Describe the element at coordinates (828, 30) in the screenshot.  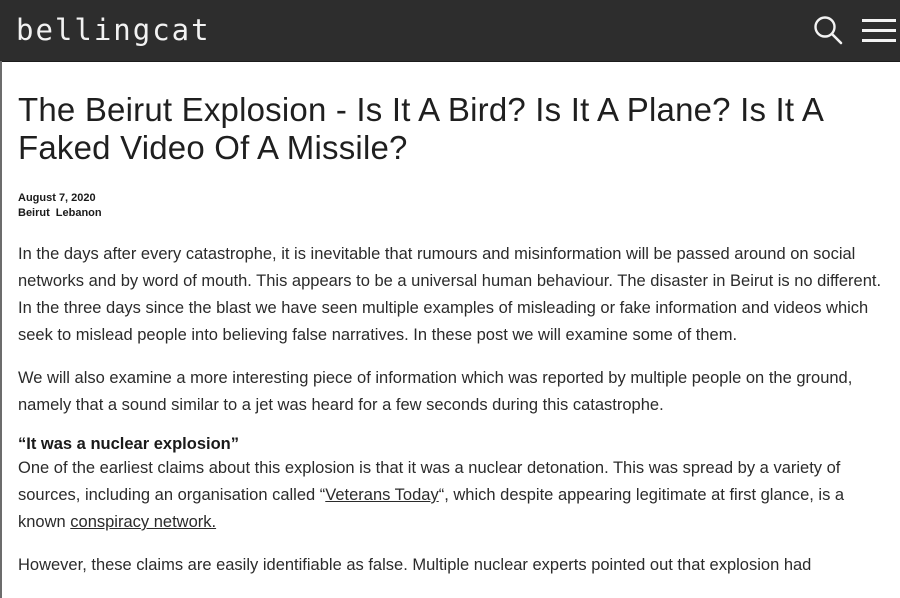
I see `search-icon` at that location.